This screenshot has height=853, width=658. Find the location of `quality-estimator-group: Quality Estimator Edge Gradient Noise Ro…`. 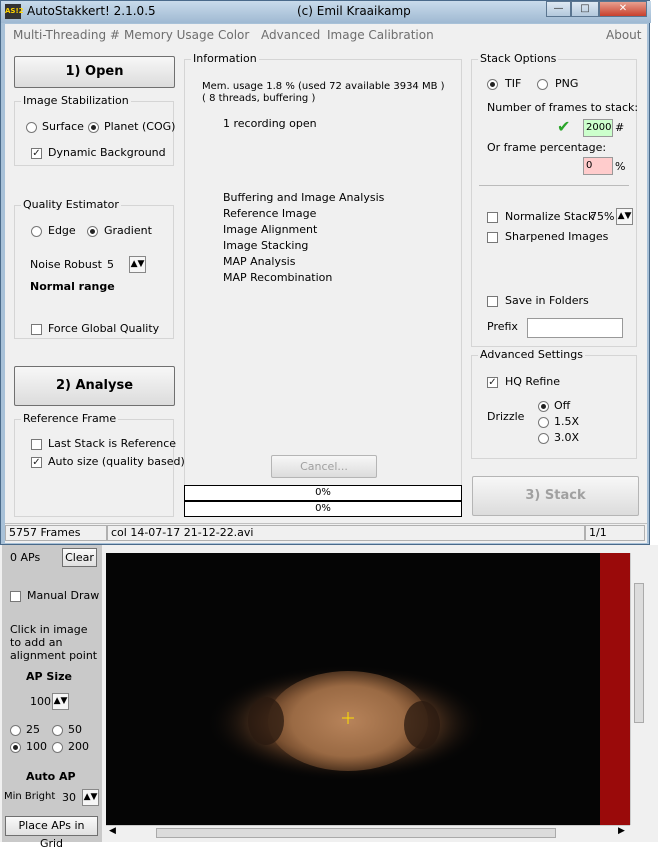

quality-estimator-group: Quality Estimator Edge Gradient Noise Ro… is located at coordinates (94, 268).